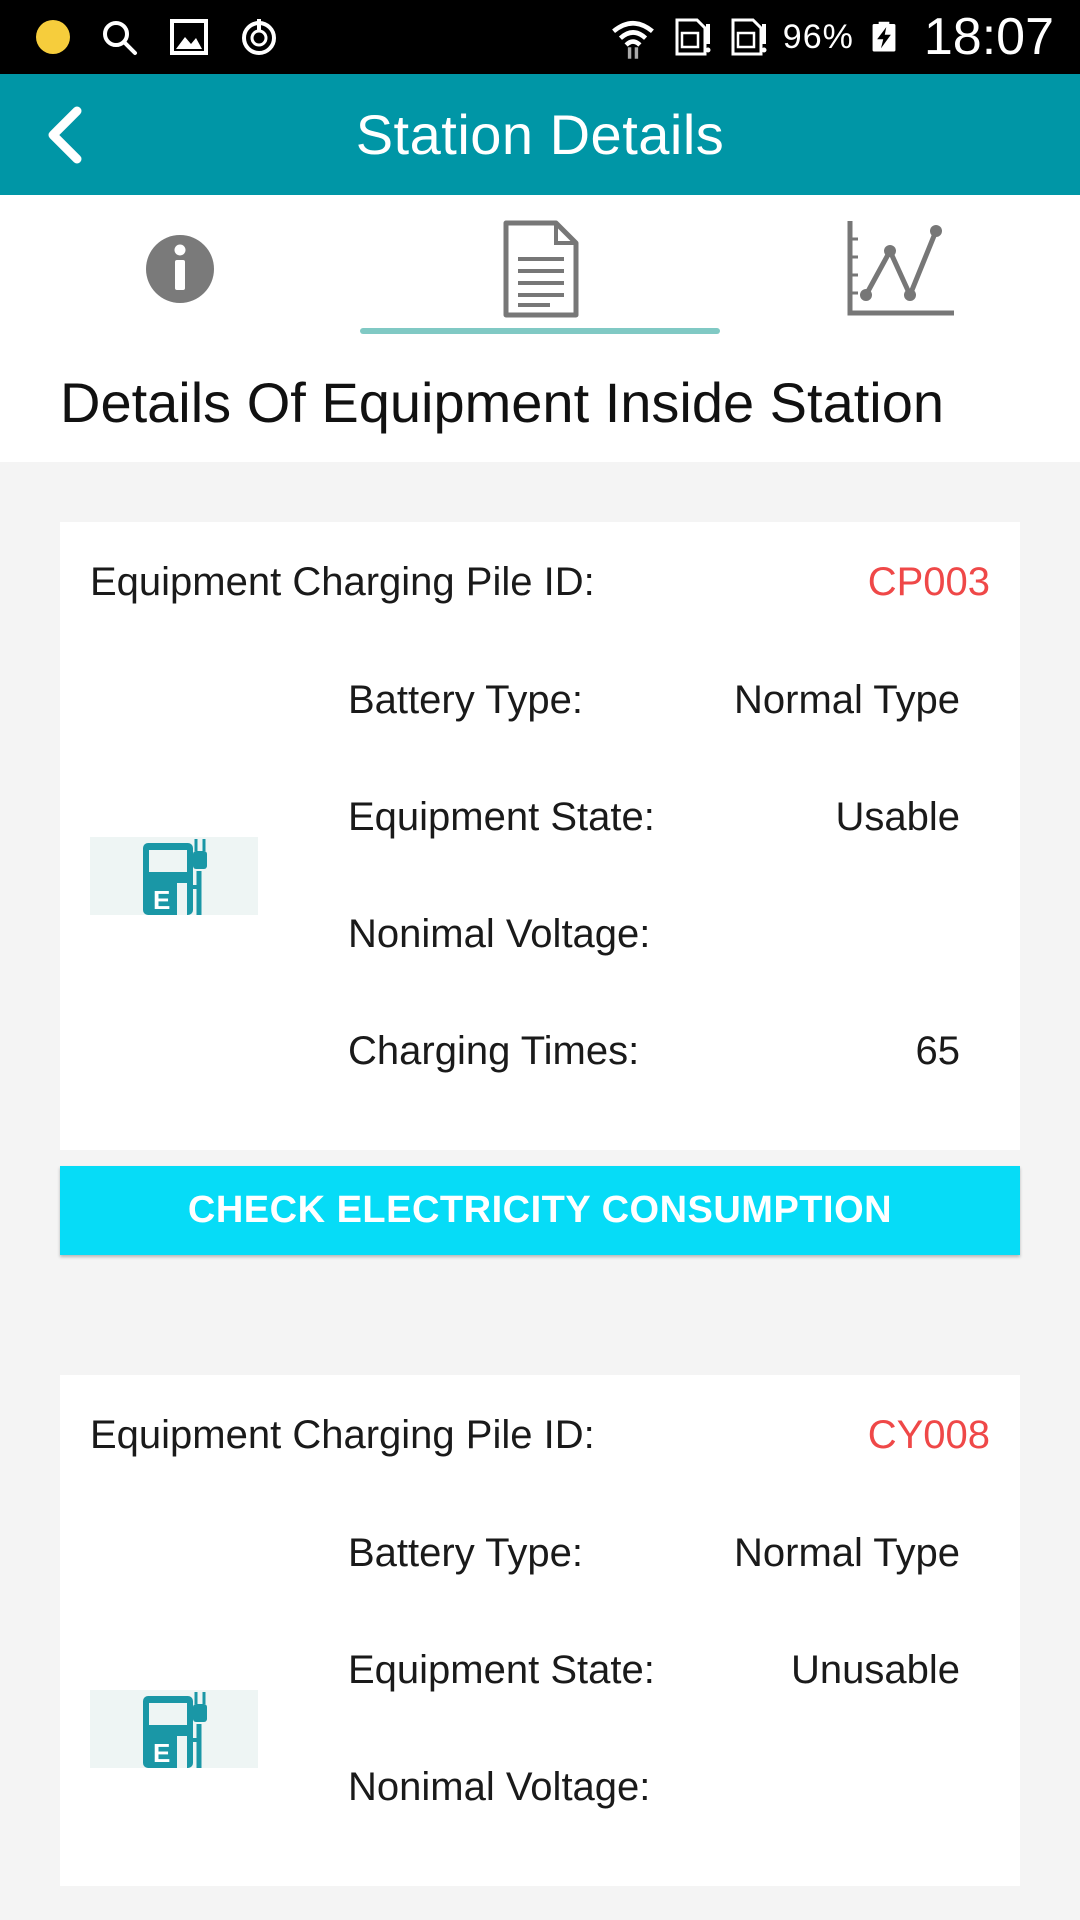 The image size is (1080, 1920). What do you see at coordinates (540, 1210) in the screenshot?
I see `check-electricity-consumption-button: CHECK ELECTRICITY CONSUMPTION` at bounding box center [540, 1210].